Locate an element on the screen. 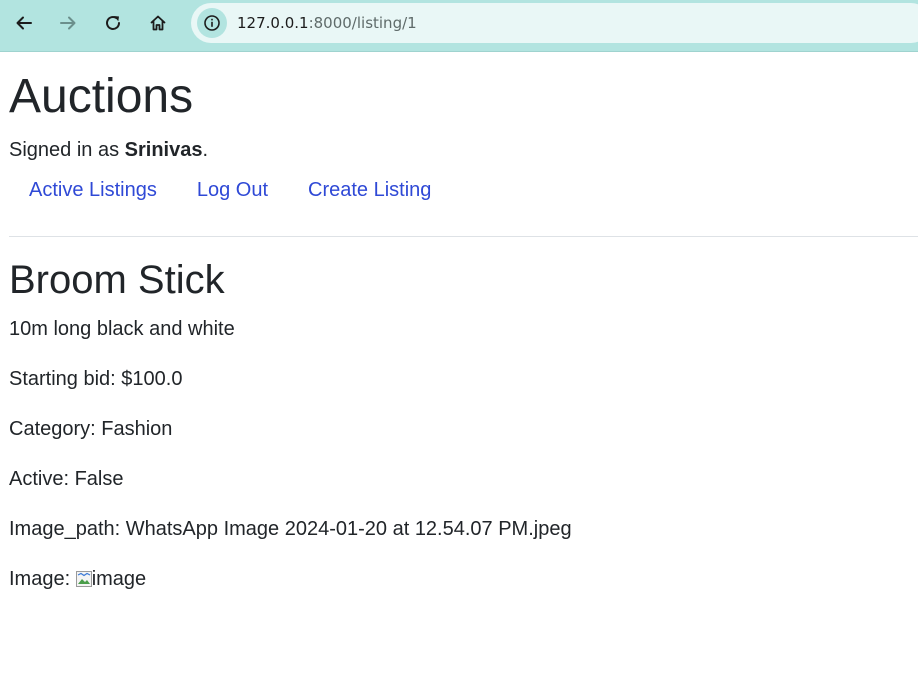  signed-in-status: Signed in as Srinivas. is located at coordinates (108, 150).